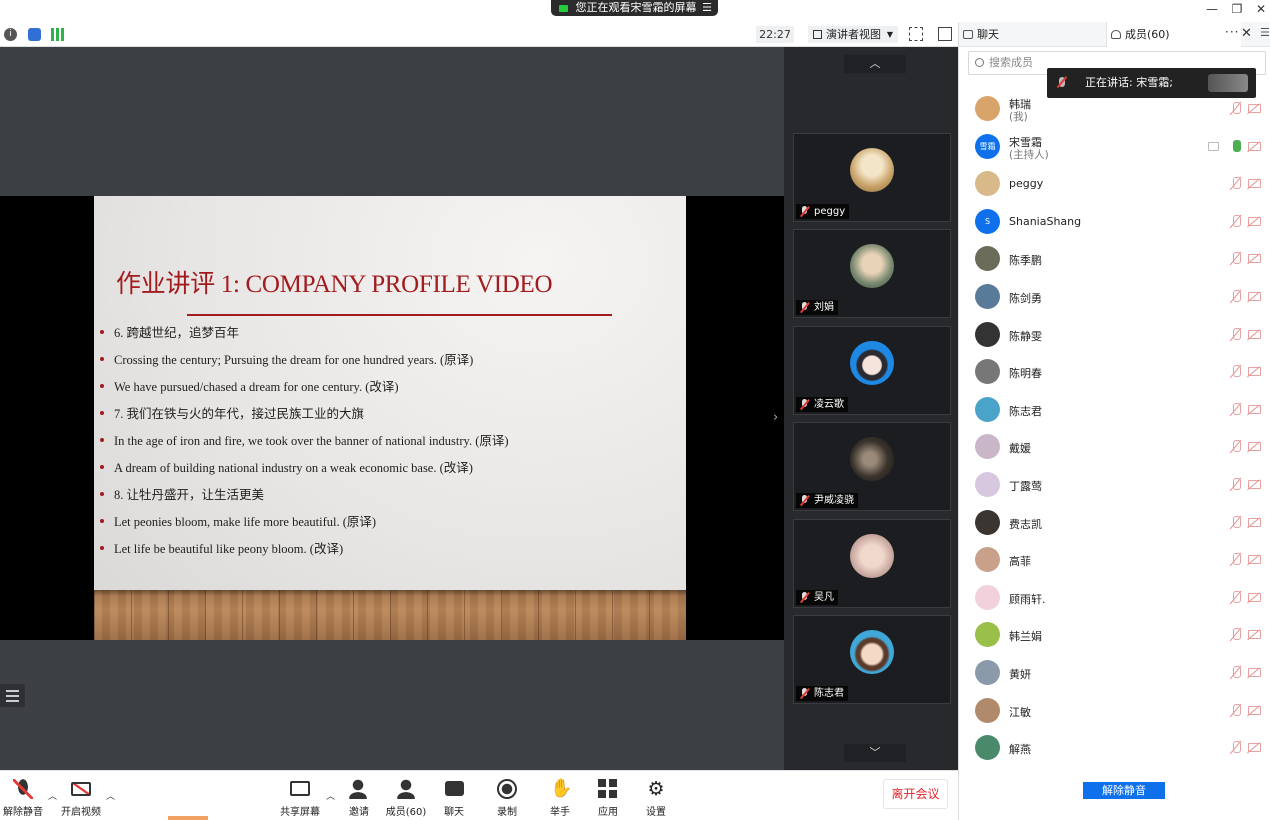 The image size is (1270, 820). Describe the element at coordinates (872, 659) in the screenshot. I see `video-tile: 陈志君` at that location.